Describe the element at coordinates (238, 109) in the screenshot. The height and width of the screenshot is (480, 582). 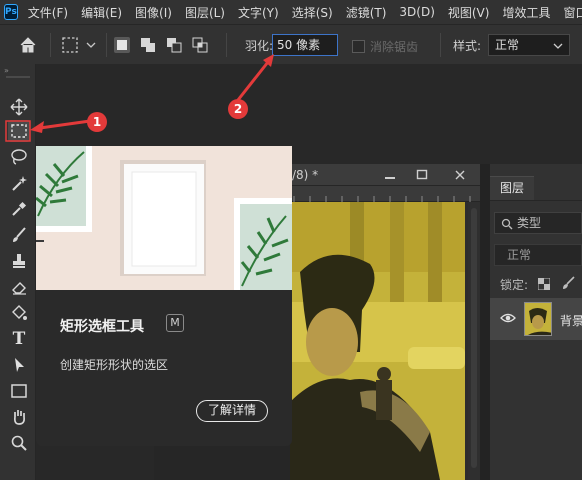
I see `callout-2: 2` at that location.